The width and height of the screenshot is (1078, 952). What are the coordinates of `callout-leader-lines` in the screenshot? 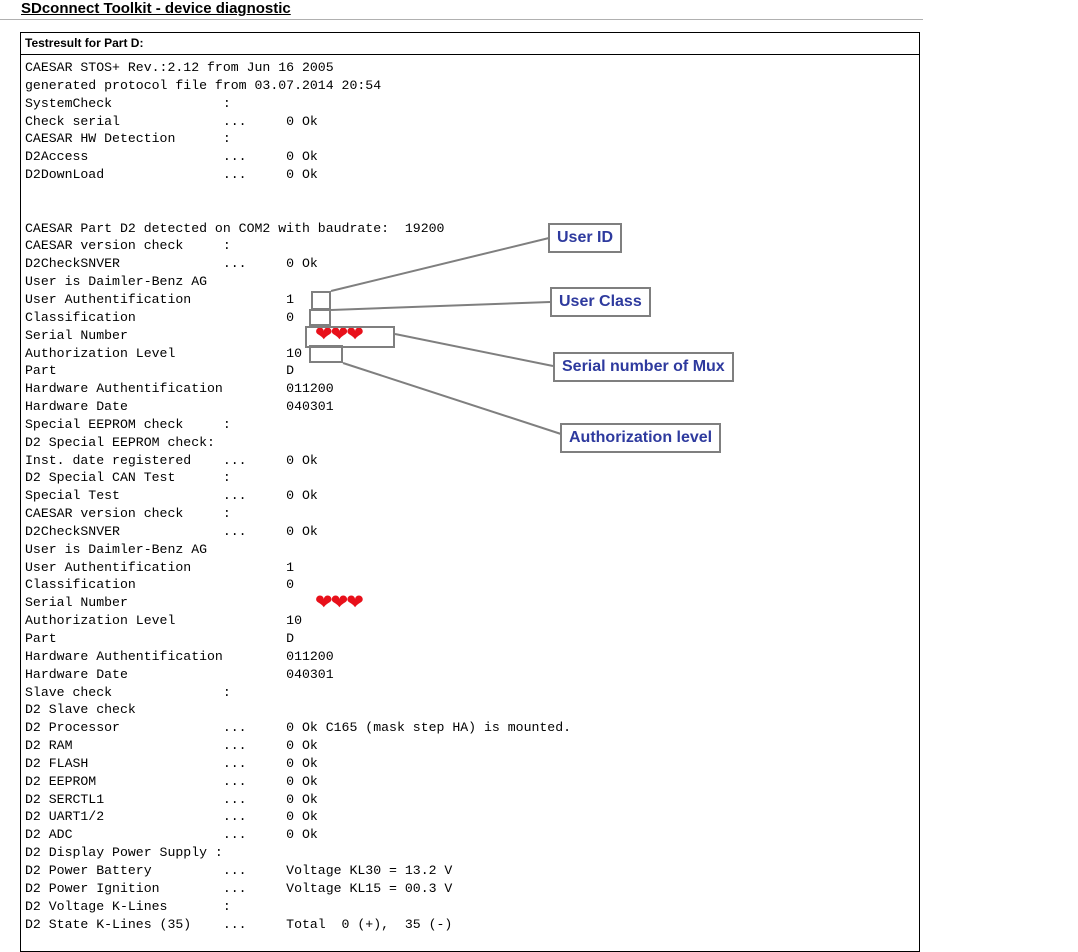 It's located at (446, 336).